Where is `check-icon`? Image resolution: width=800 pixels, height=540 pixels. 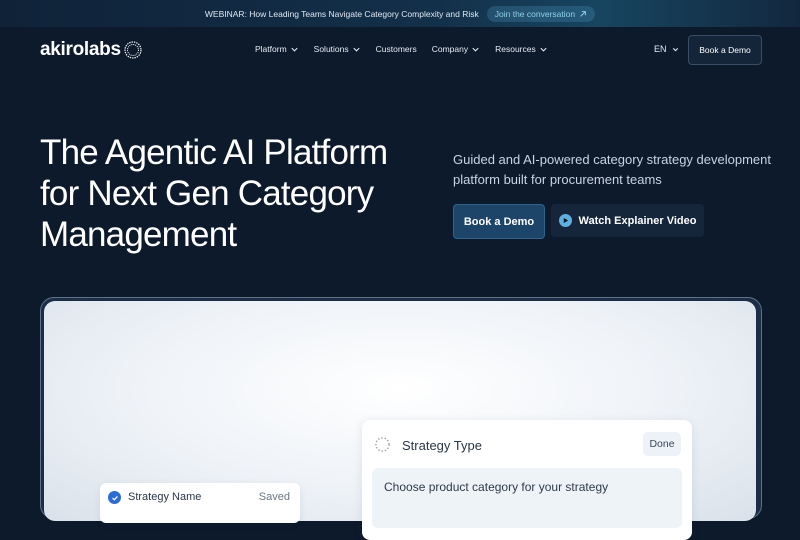 check-icon is located at coordinates (114, 497).